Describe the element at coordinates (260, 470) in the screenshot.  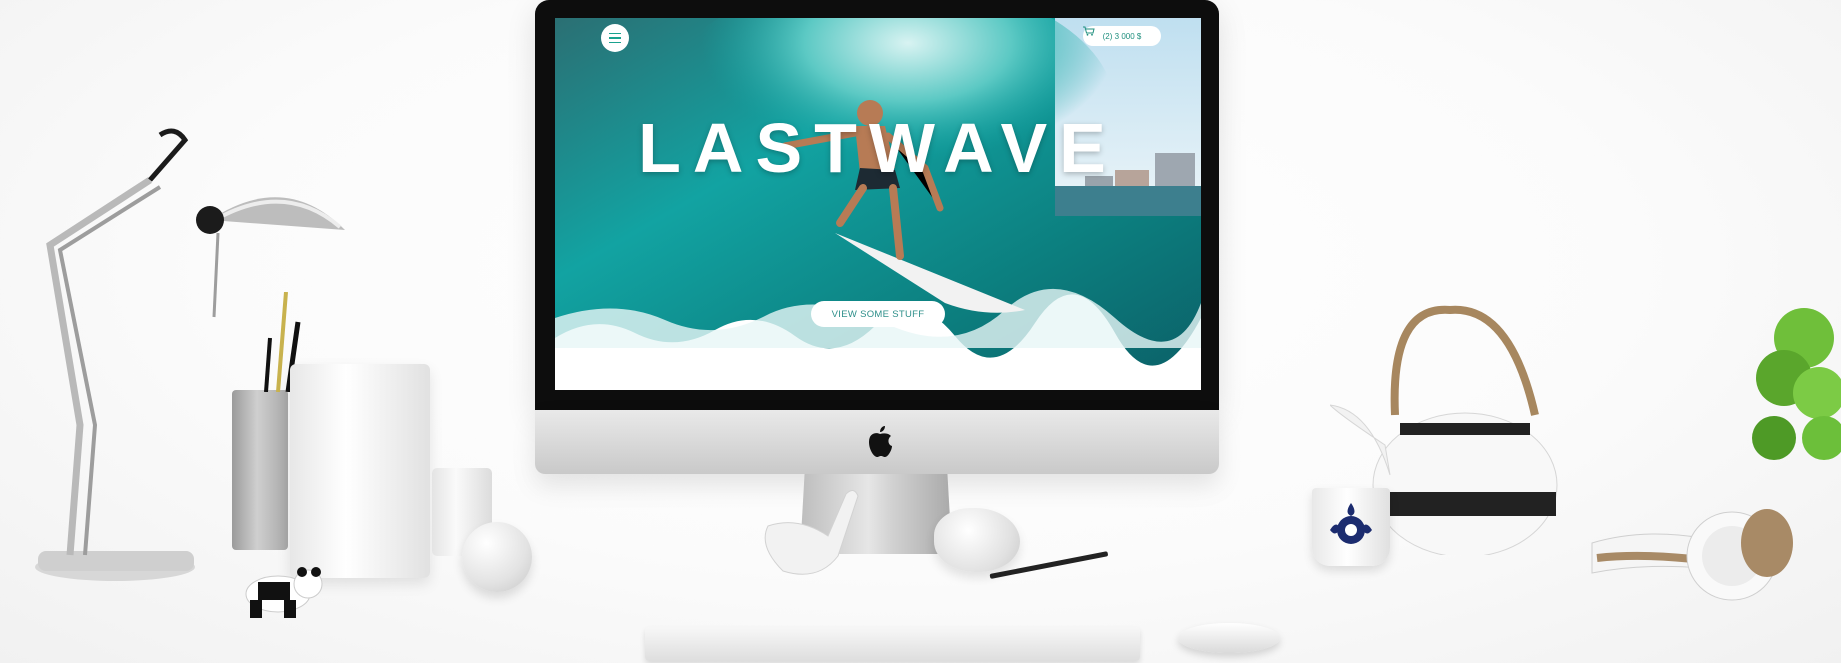
I see `gray-pencil-cup` at that location.